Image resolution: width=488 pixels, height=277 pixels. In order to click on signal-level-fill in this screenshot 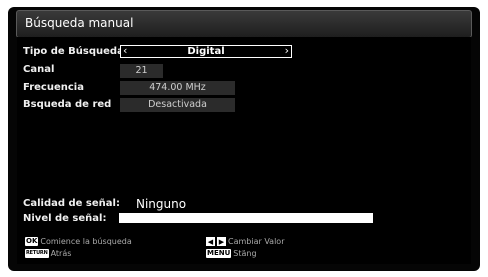, I will do `click(246, 218)`.